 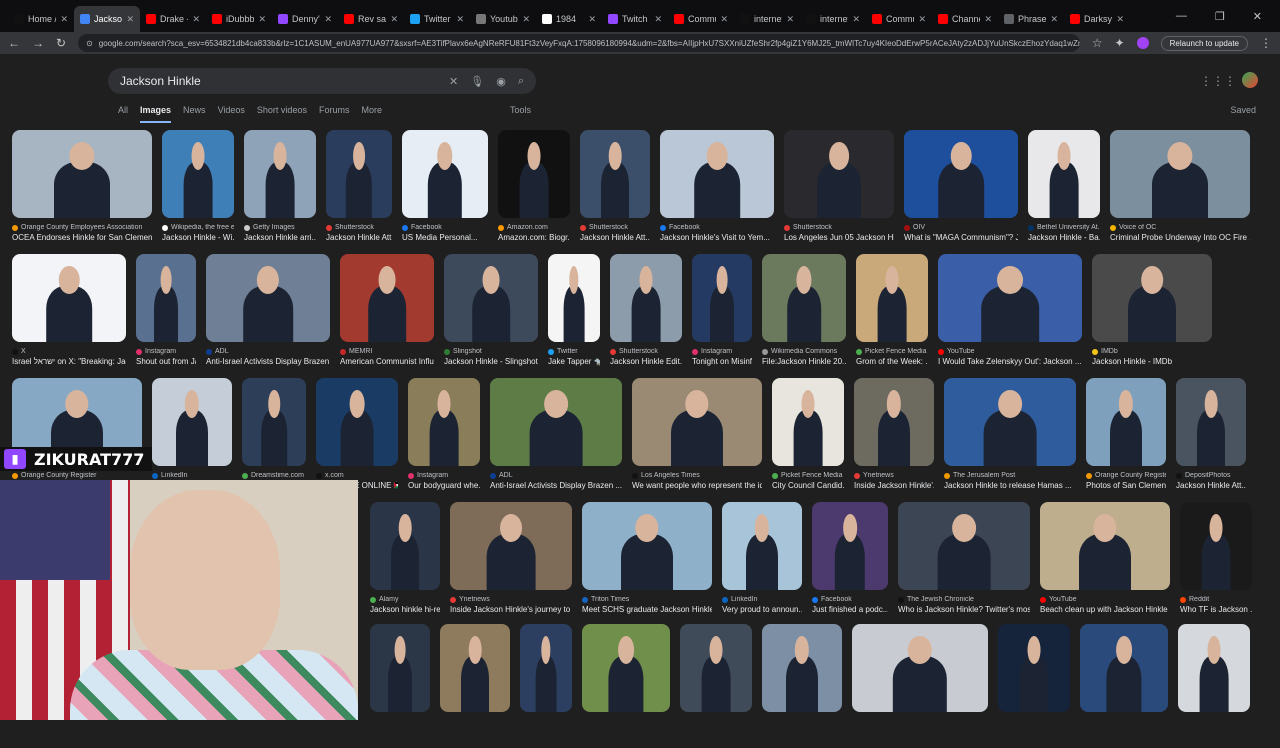 I want to click on search-box: Jackson Hinkle ✕ 🎙 ◉ ⌕, so click(x=322, y=81).